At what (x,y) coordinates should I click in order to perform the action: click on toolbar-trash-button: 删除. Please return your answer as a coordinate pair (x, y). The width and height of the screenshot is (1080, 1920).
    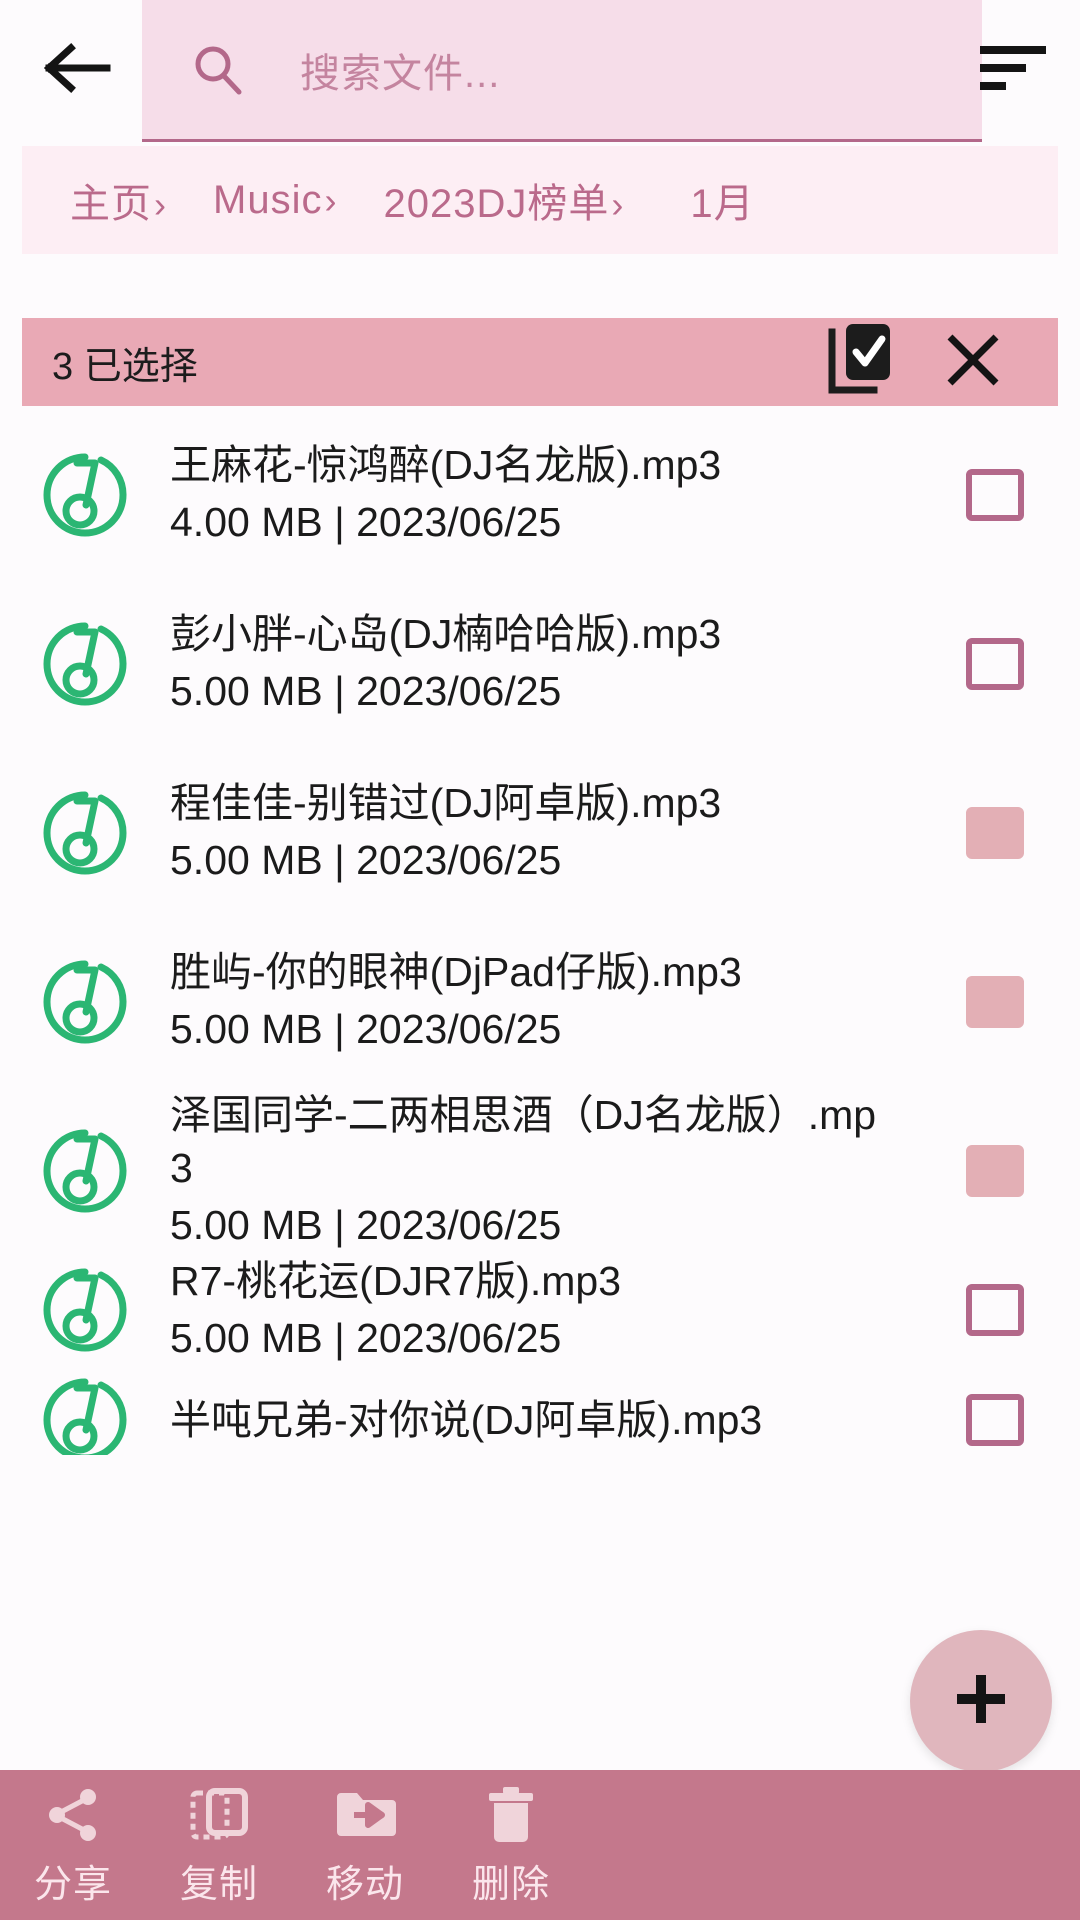
    Looking at the image, I should click on (511, 1845).